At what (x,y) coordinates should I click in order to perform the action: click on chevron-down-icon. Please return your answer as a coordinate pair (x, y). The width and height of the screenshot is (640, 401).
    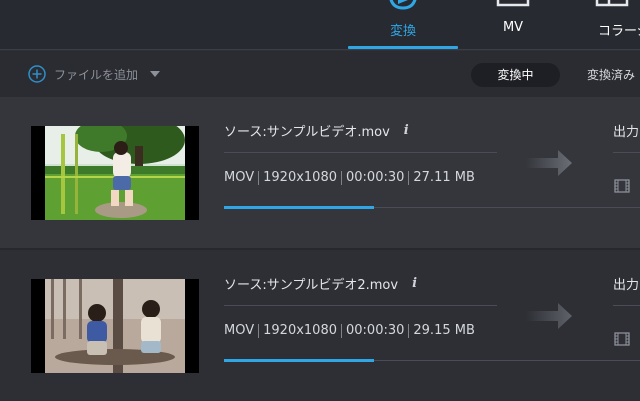
    Looking at the image, I should click on (155, 74).